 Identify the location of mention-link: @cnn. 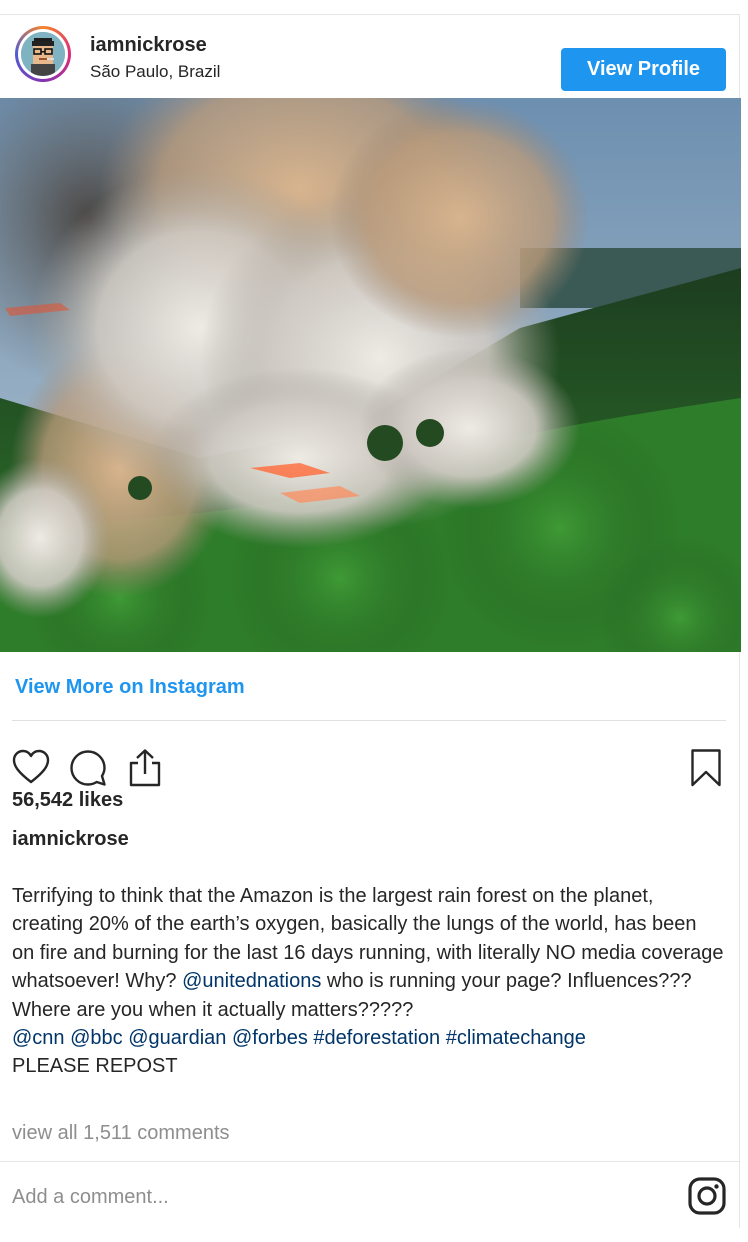
(38, 1038).